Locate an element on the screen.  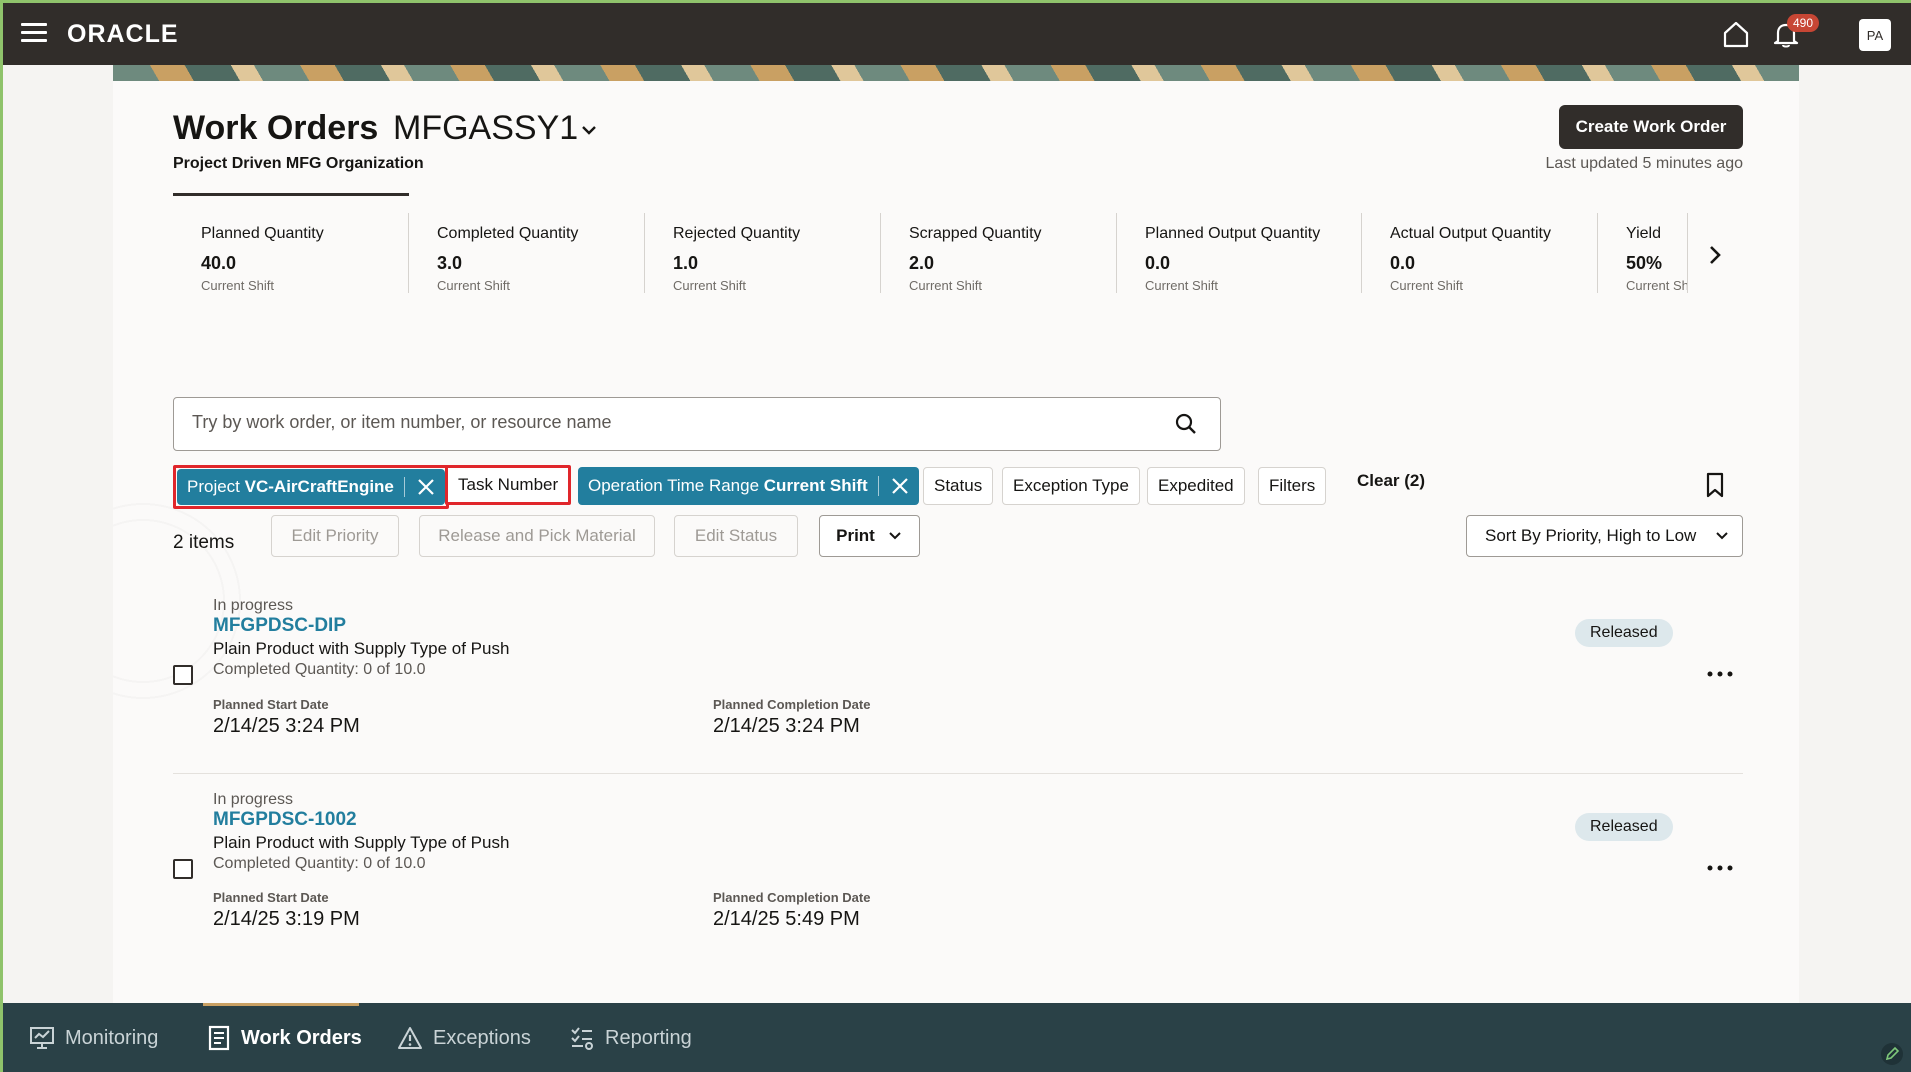
chevron-right-icon is located at coordinates (1715, 255).